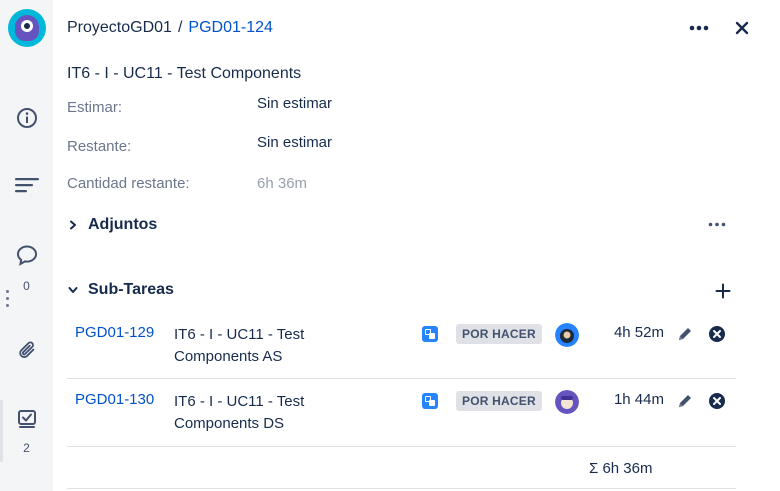 The image size is (780, 491). What do you see at coordinates (274, 413) in the screenshot?
I see `subtask-summary: IT6 - I - UC11 - Test Components DS` at bounding box center [274, 413].